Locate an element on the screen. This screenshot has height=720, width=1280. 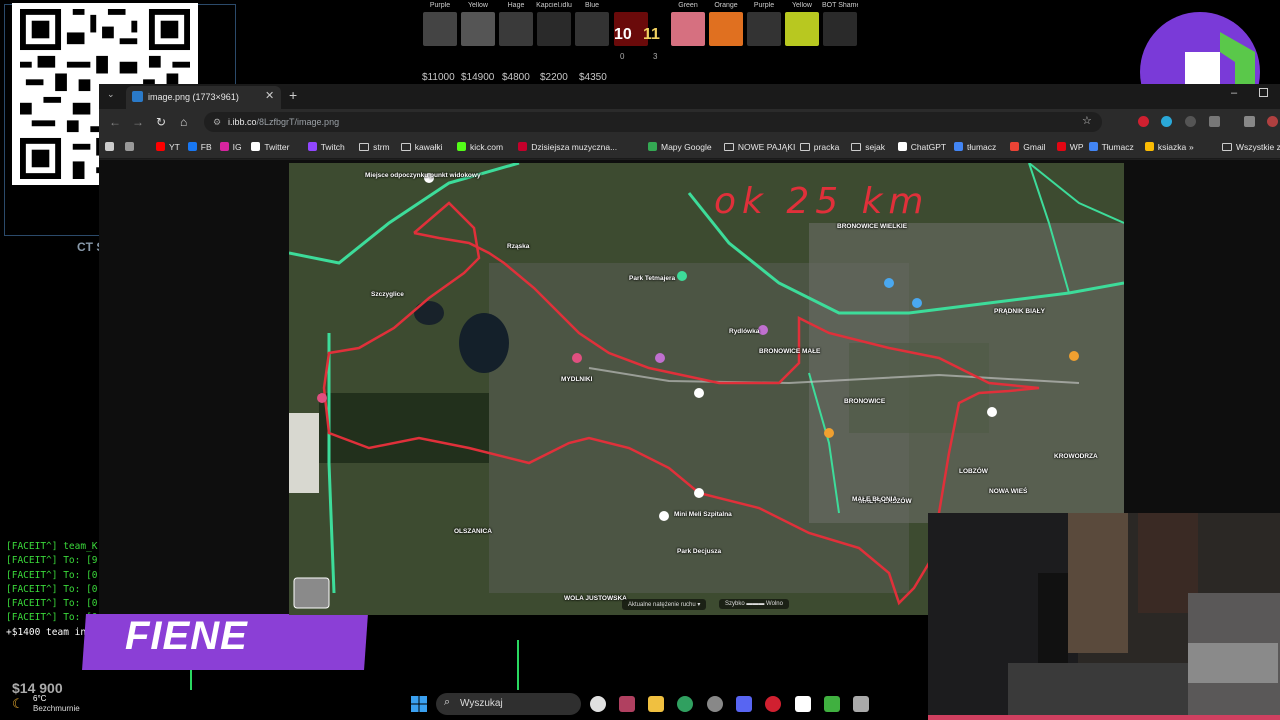
search-icon: ⌕ is located at coordinates (447, 702).